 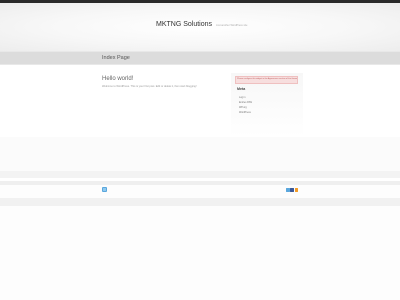 I want to click on post-title: Hello world!, so click(x=164, y=79).